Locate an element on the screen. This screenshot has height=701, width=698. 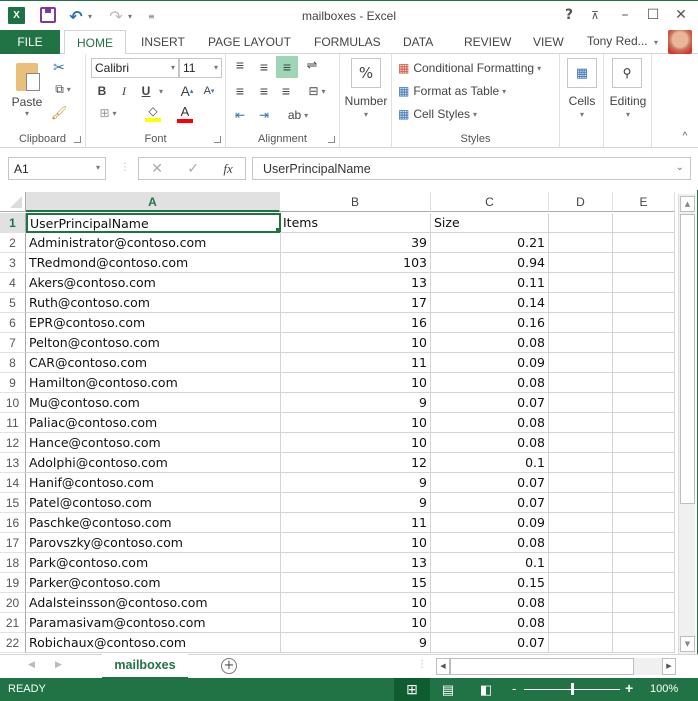
cell: Akers@contoso.com is located at coordinates (153, 283).